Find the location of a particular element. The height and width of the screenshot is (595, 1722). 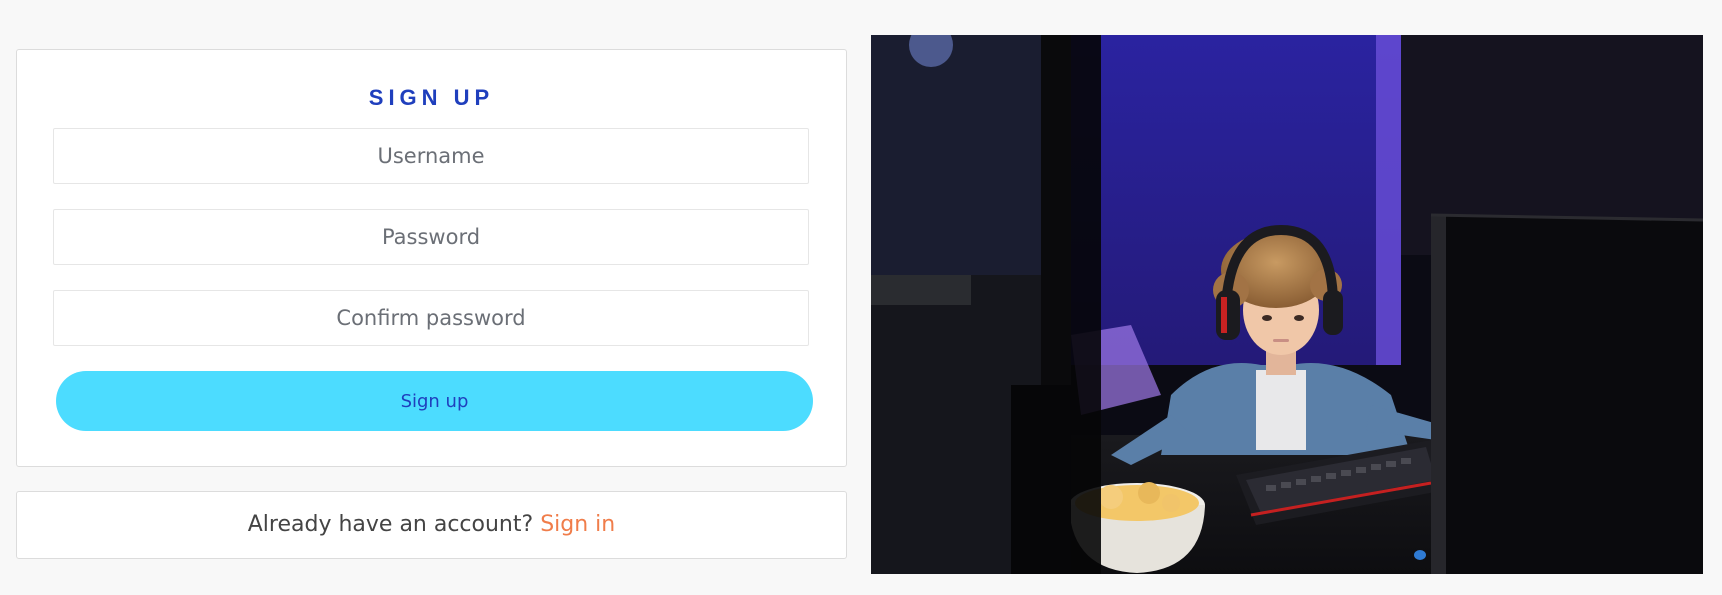

confirm-password-input is located at coordinates (431, 318).